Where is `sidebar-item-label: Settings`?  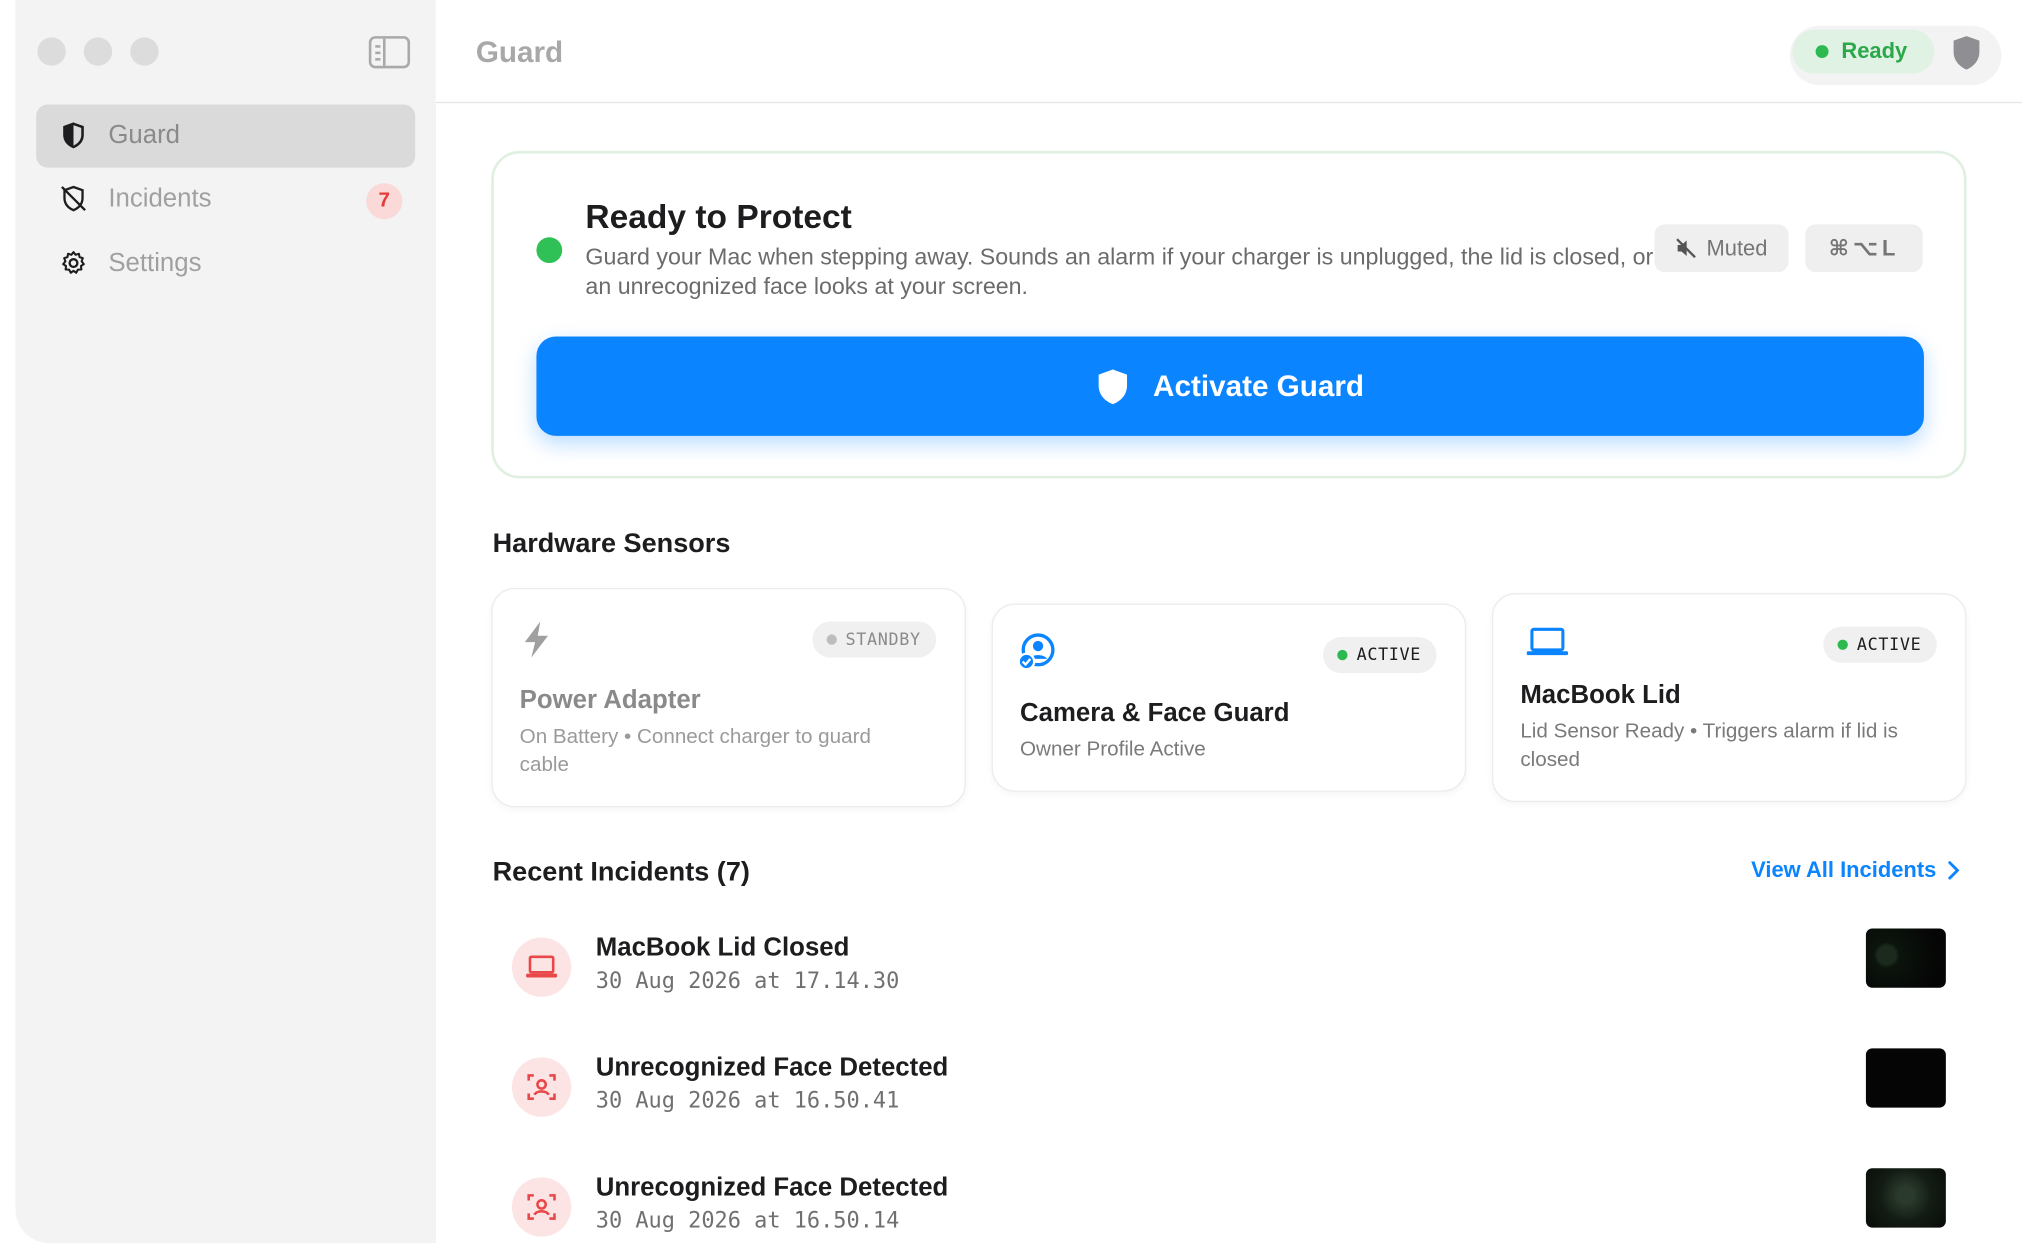
sidebar-item-label: Settings is located at coordinates (155, 263).